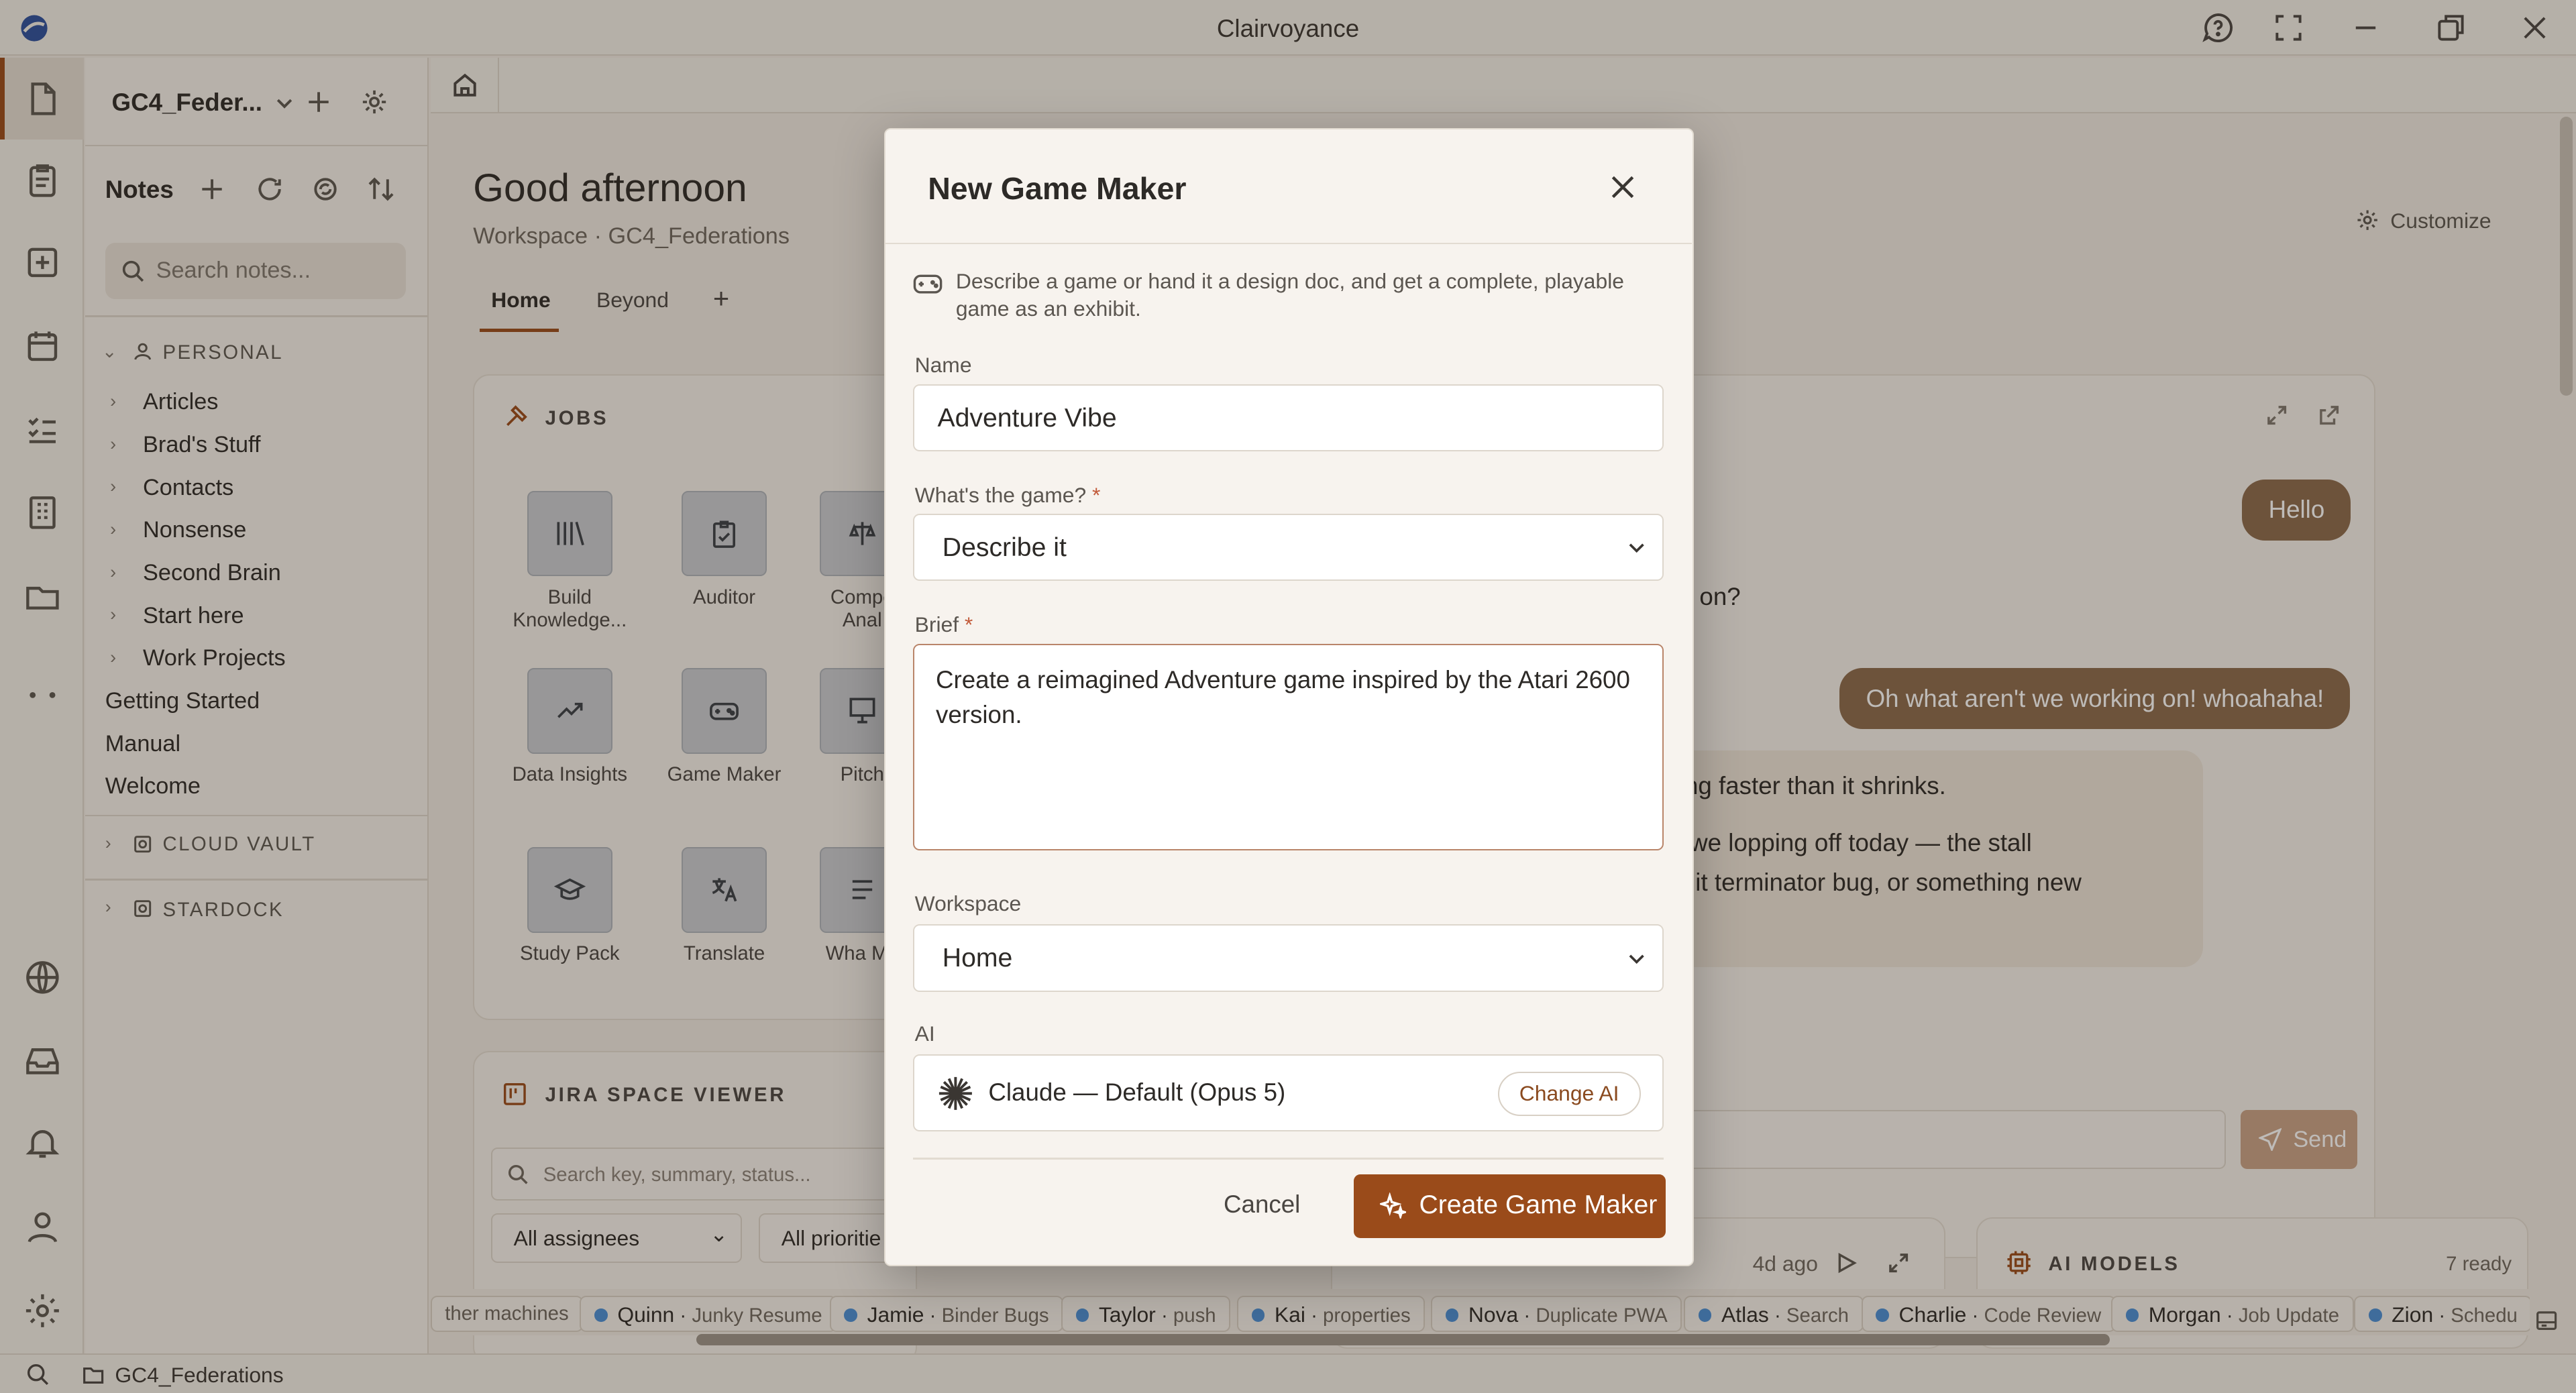 The width and height of the screenshot is (2576, 1393). I want to click on game-type-label-text: What's the game?, so click(1000, 495).